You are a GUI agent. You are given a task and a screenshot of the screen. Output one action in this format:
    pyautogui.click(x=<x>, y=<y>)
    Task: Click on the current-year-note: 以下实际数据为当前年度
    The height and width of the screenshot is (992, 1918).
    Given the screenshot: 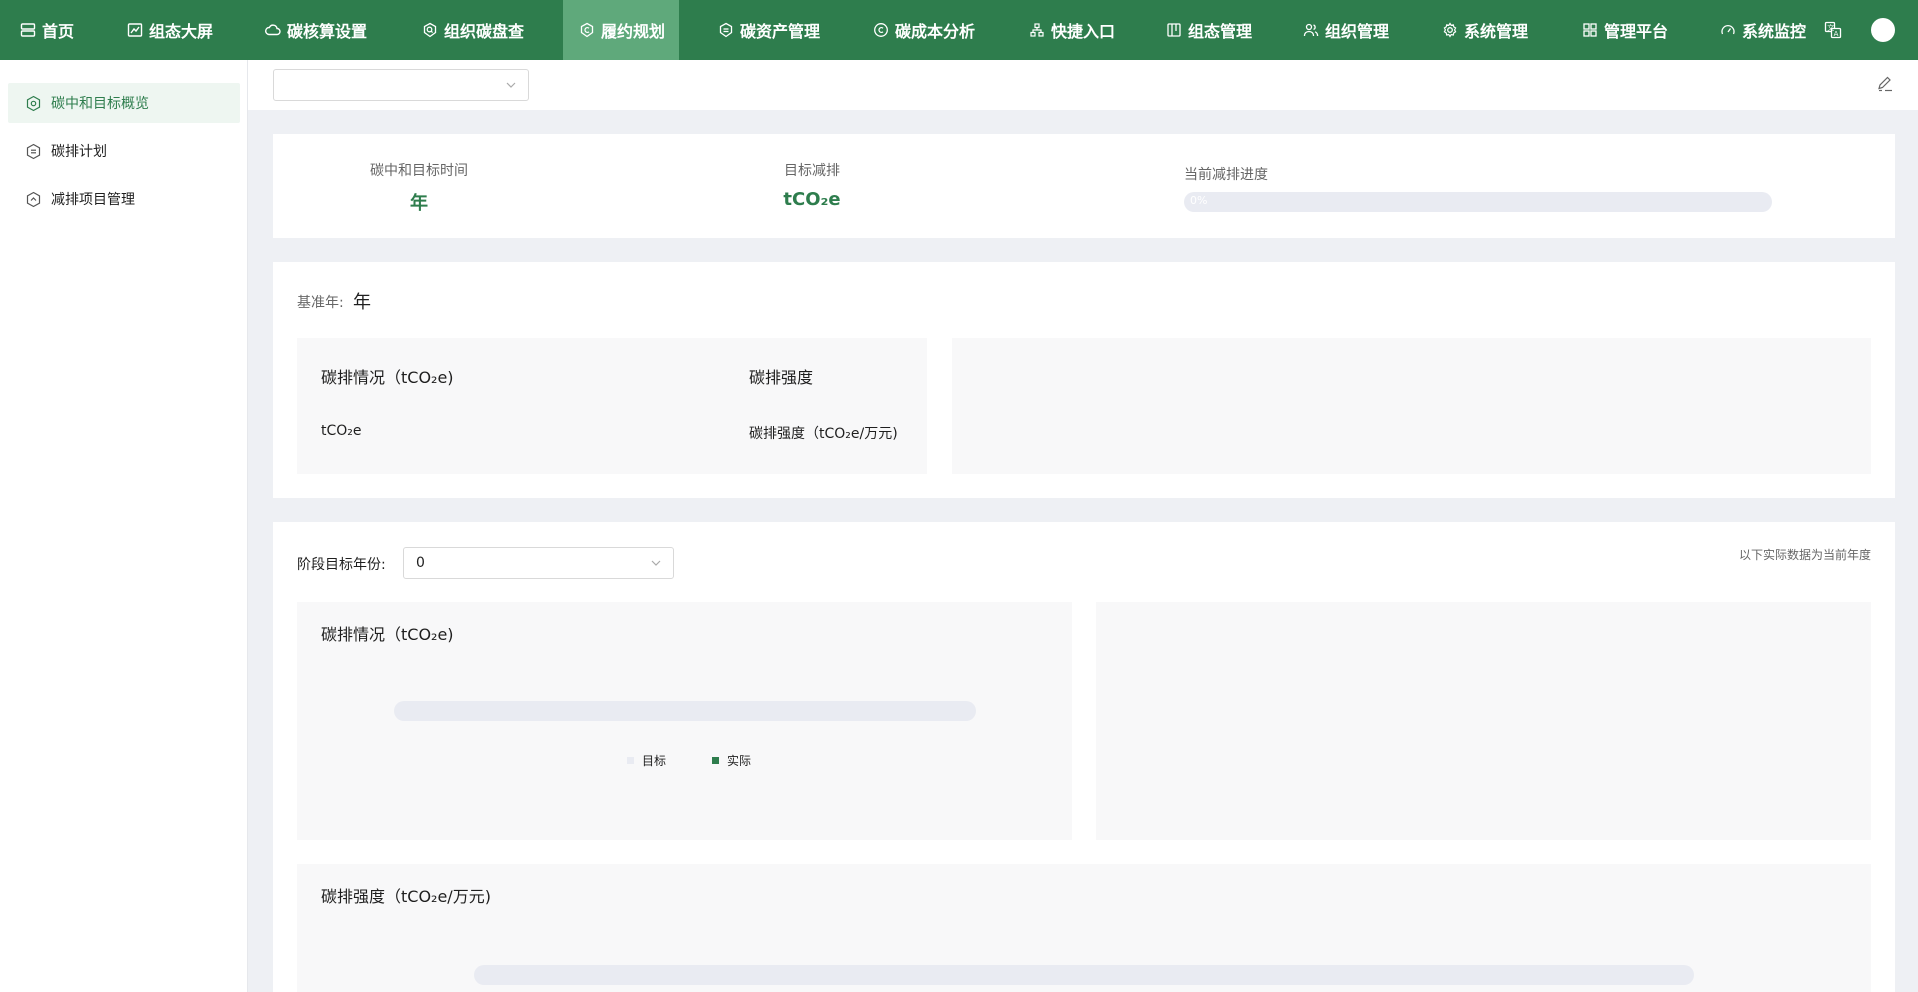 What is the action you would take?
    pyautogui.click(x=1804, y=555)
    